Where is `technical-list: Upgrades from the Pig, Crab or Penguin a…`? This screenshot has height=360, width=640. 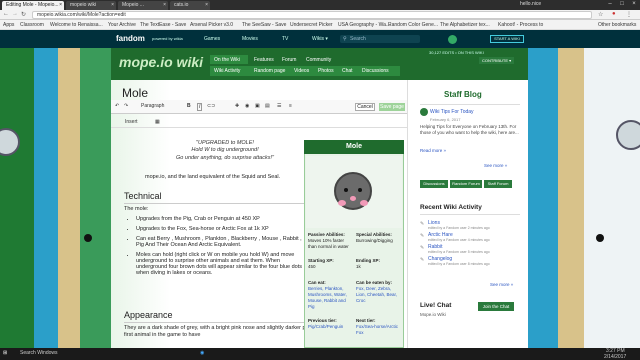
technical-list: Upgrades from the Pig, Crab or Penguin a… is located at coordinates (216, 246).